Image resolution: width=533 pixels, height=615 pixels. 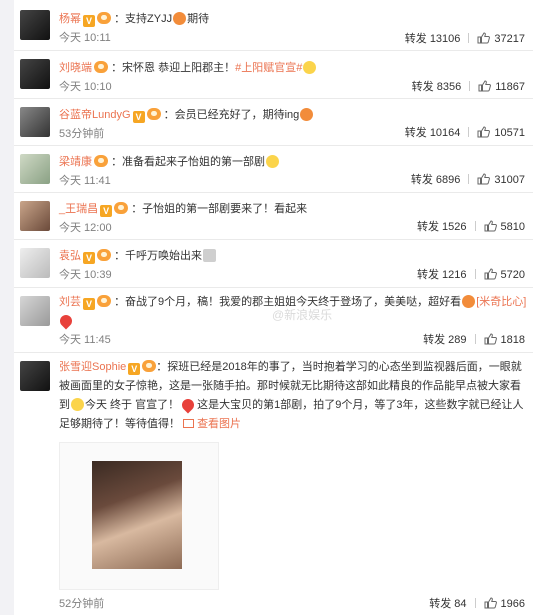 I want to click on comment-username: 梁靖康, so click(x=75, y=162).